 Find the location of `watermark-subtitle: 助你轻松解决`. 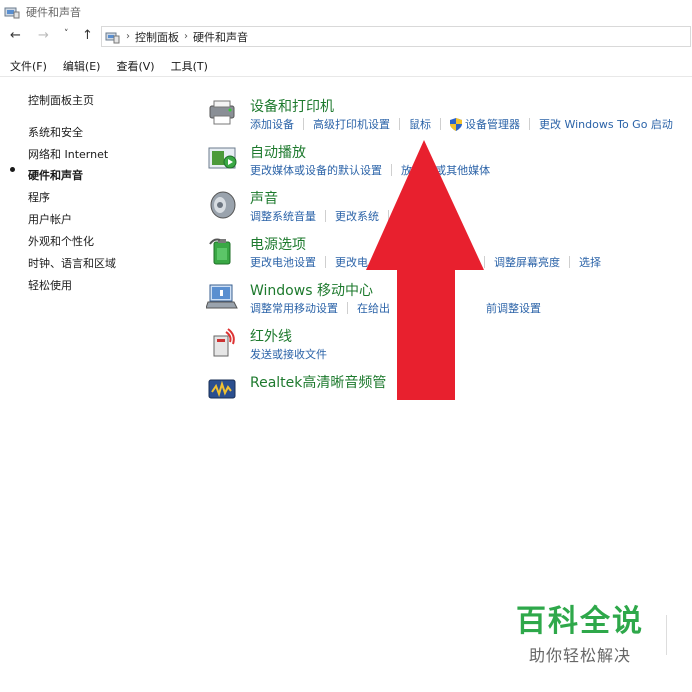

watermark-subtitle: 助你轻松解决 is located at coordinates (579, 655).